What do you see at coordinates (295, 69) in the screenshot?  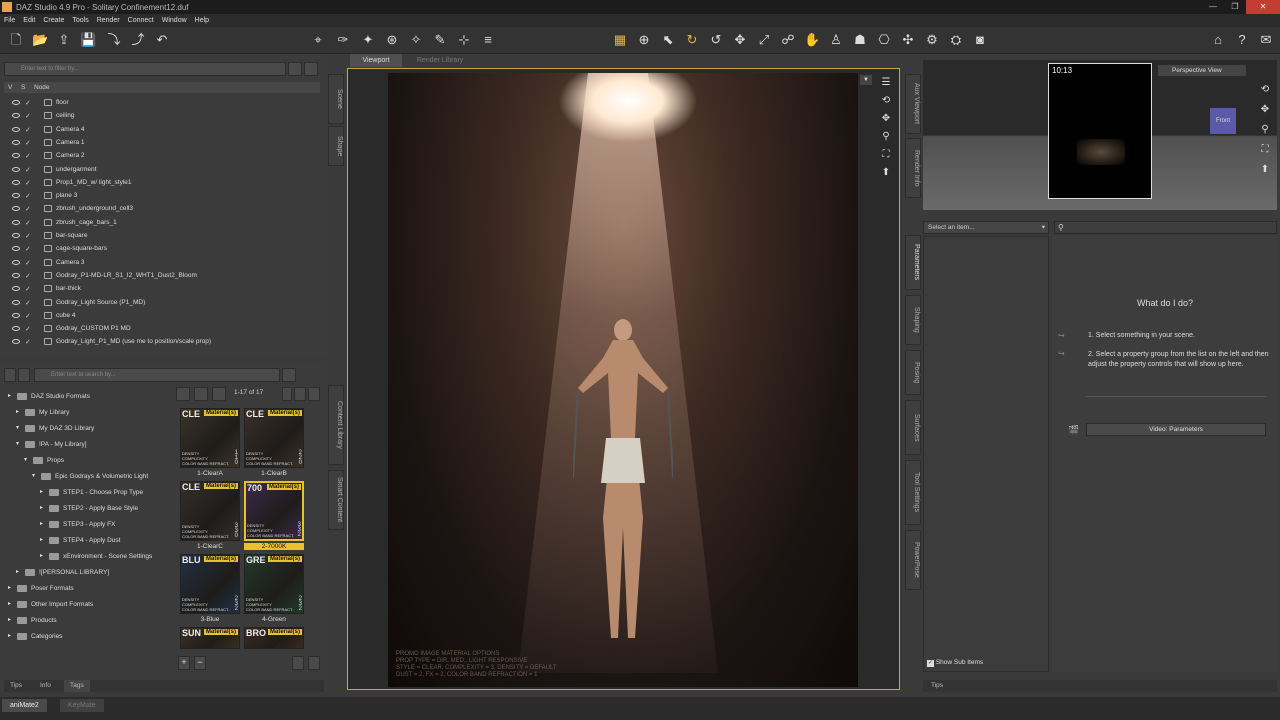 I see `filter-back-button` at bounding box center [295, 69].